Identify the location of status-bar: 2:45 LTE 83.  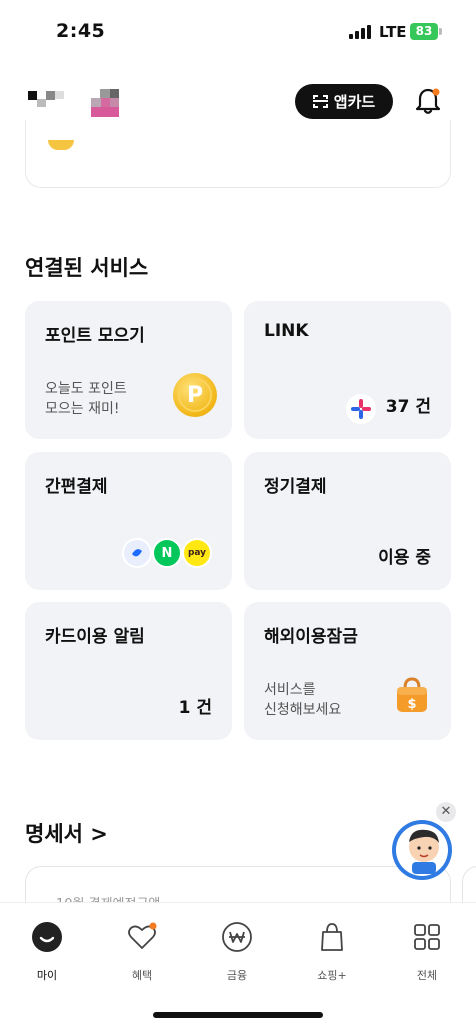
(238, 31).